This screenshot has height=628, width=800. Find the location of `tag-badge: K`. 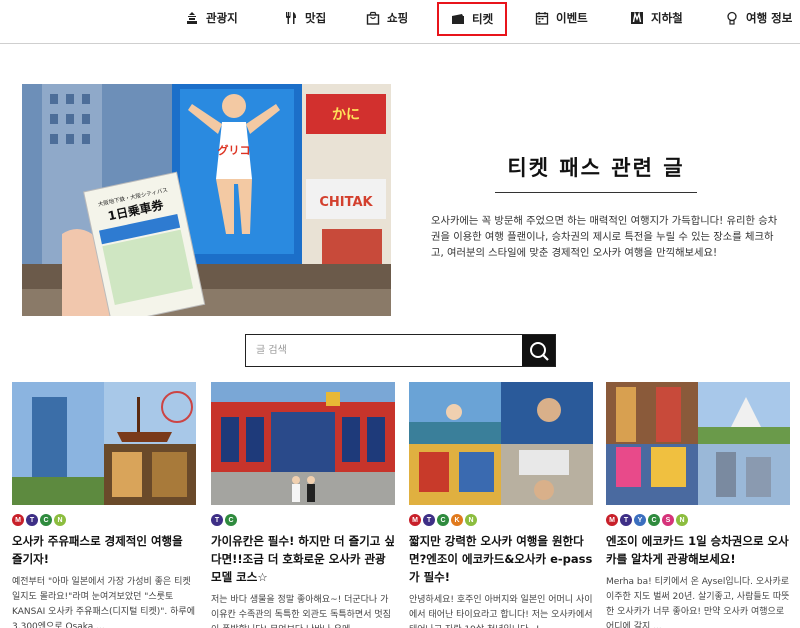

tag-badge: K is located at coordinates (457, 520).